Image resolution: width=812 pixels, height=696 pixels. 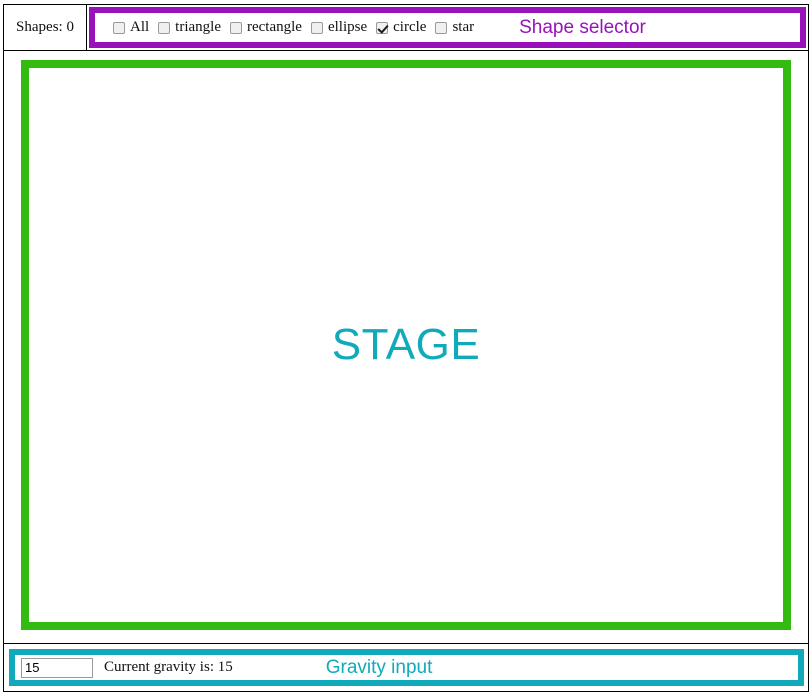 I want to click on checkbox-label-star: star, so click(x=463, y=27).